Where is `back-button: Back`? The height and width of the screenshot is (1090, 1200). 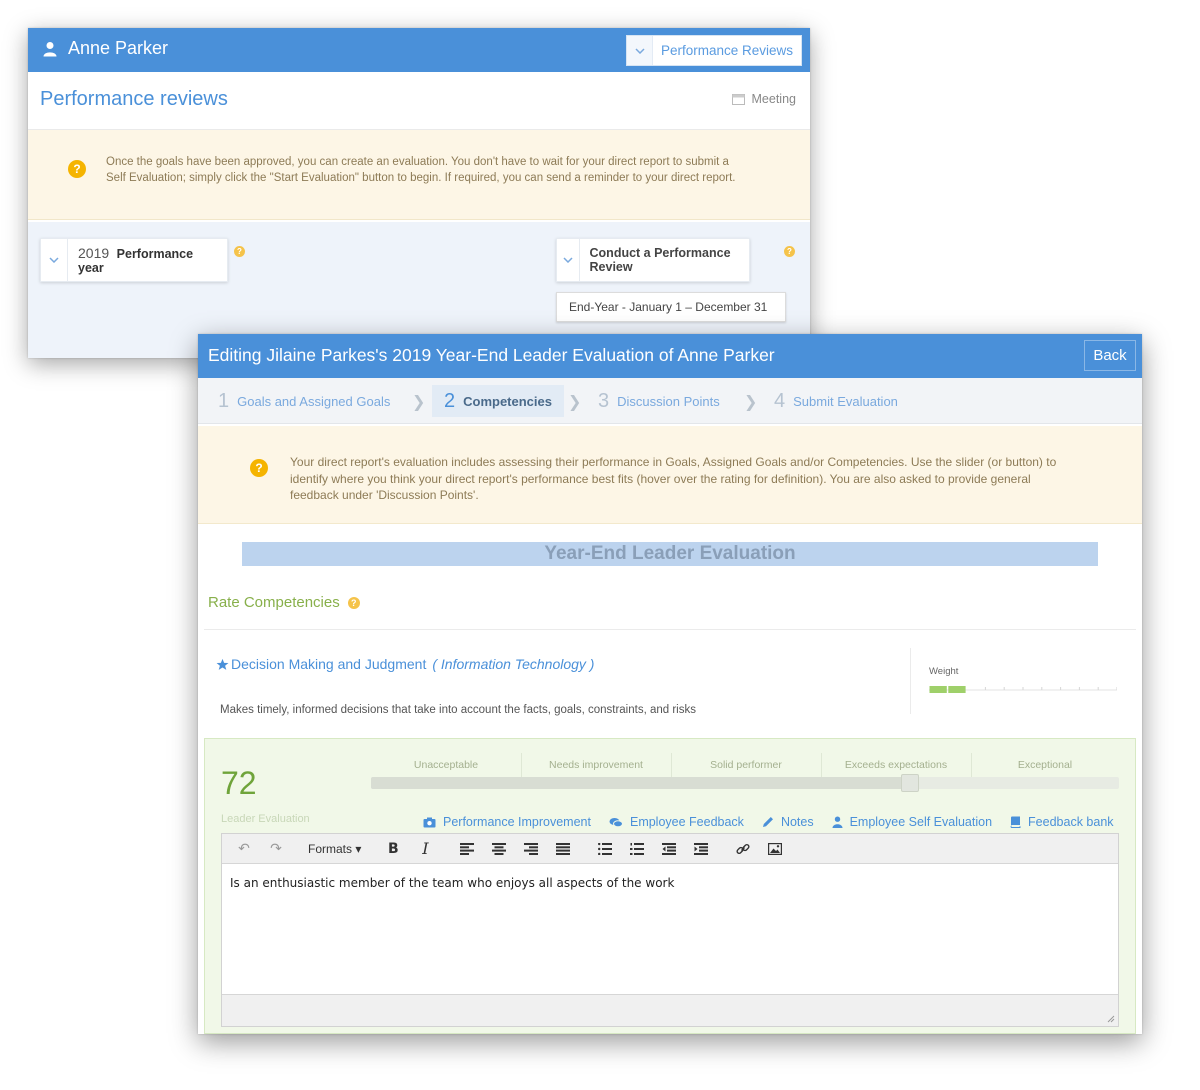 back-button: Back is located at coordinates (1110, 355).